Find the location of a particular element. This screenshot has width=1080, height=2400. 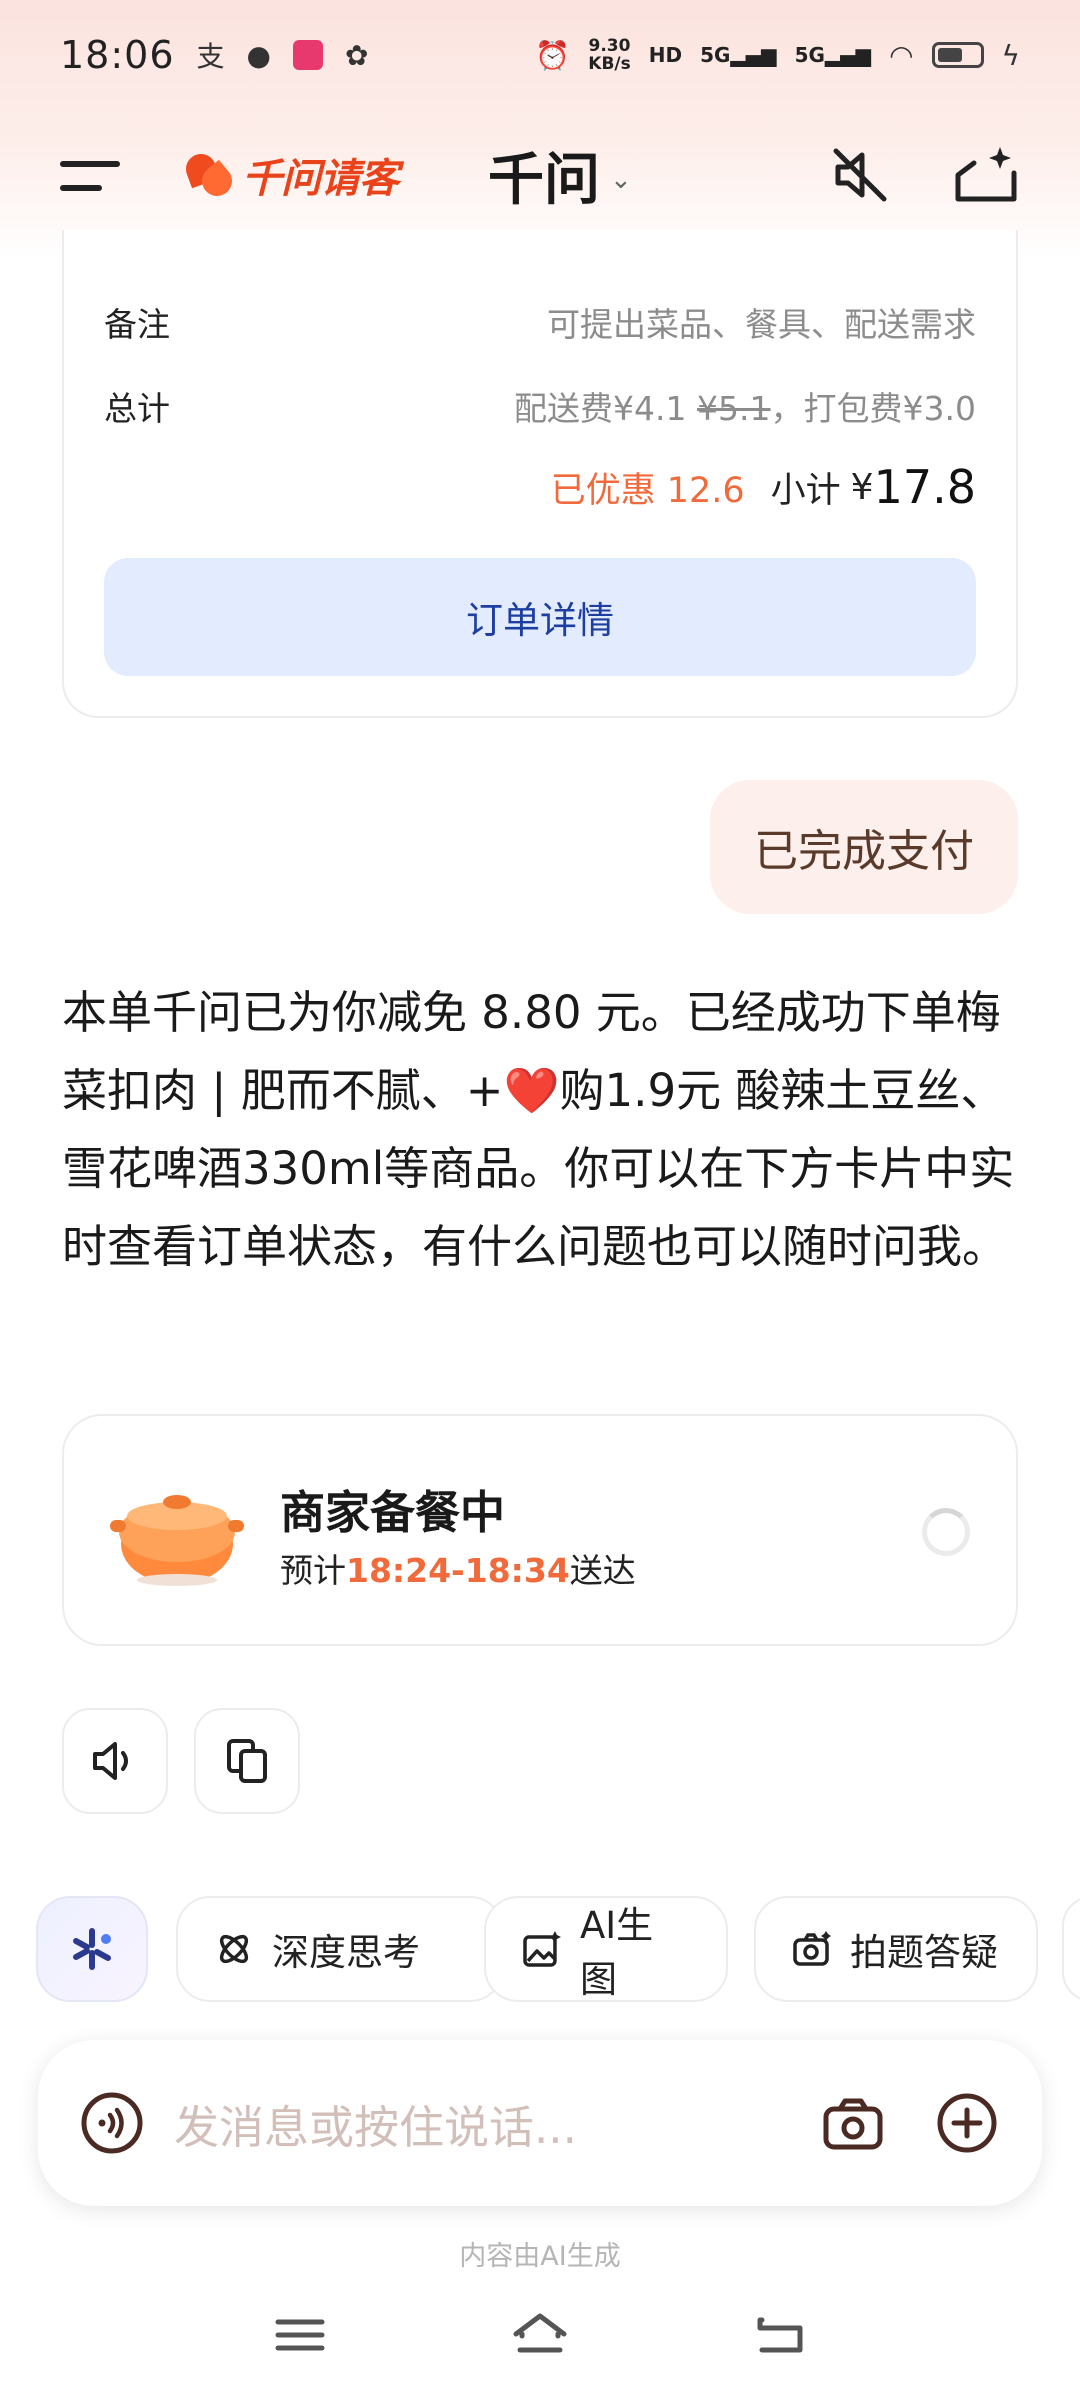

order-detail-button: 订单详情 is located at coordinates (540, 617).